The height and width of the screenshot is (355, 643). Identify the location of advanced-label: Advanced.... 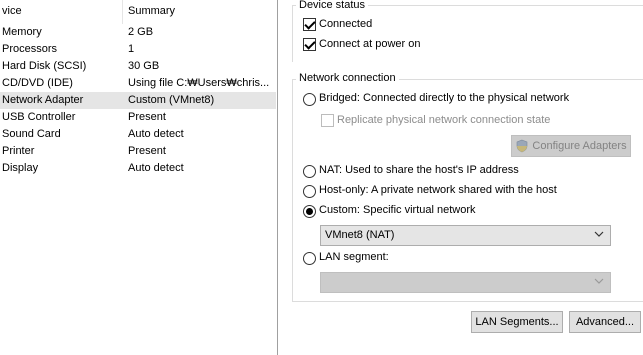
(605, 322).